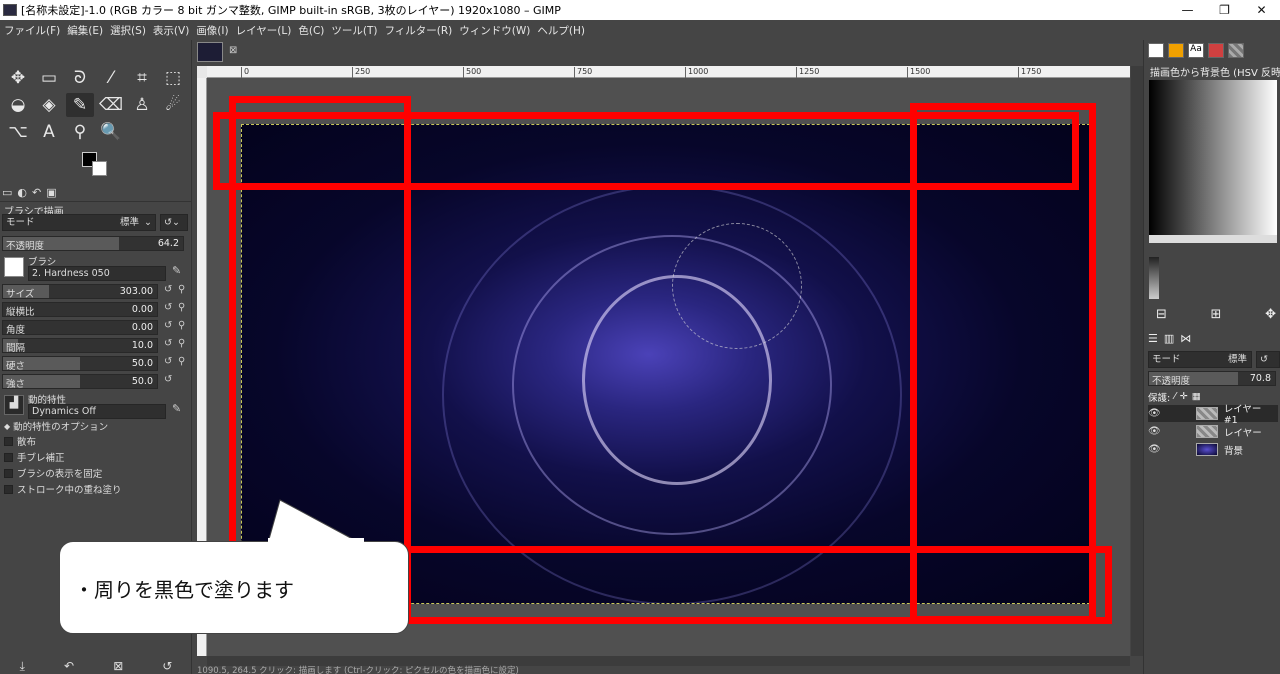  What do you see at coordinates (1196, 50) in the screenshot?
I see `fonts-tab-icon: Aa` at bounding box center [1196, 50].